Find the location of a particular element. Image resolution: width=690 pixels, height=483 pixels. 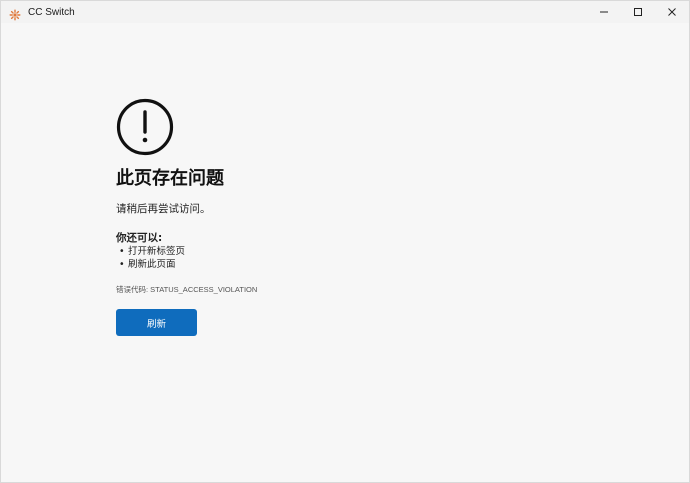

maximize-button is located at coordinates (638, 12).